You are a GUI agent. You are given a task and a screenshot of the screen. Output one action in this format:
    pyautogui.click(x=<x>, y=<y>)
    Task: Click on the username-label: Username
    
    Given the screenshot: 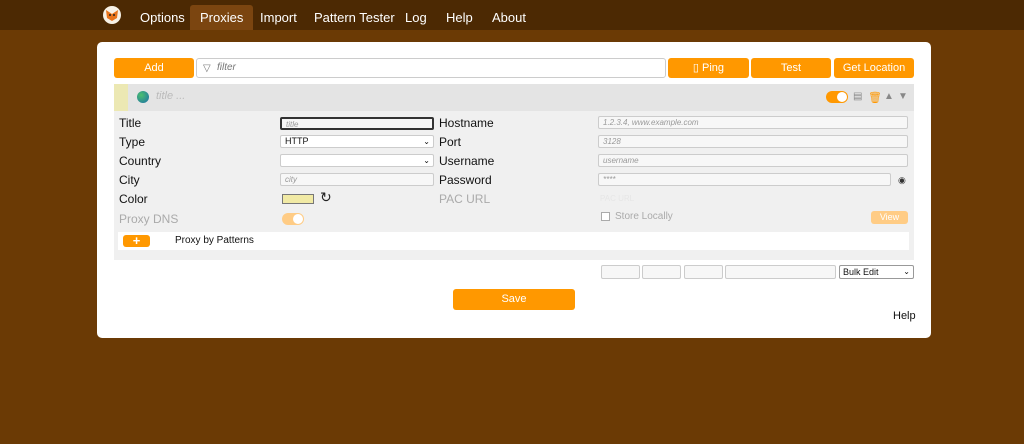 What is the action you would take?
    pyautogui.click(x=467, y=161)
    